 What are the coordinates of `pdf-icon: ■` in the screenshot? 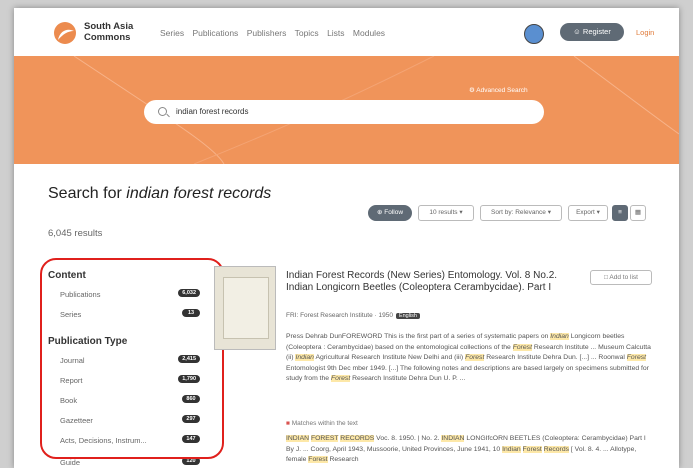 It's located at (288, 423).